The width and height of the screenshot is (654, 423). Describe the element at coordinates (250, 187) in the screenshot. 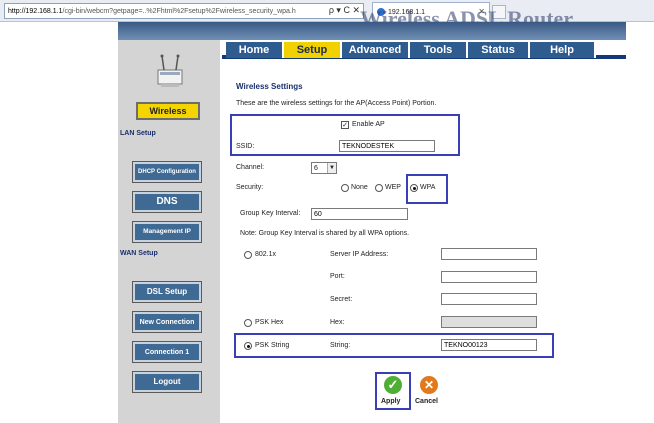

I see `security-label: Security:` at that location.